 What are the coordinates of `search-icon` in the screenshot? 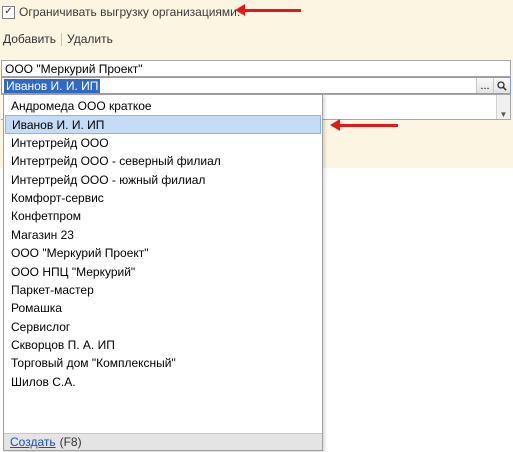 It's located at (502, 85).